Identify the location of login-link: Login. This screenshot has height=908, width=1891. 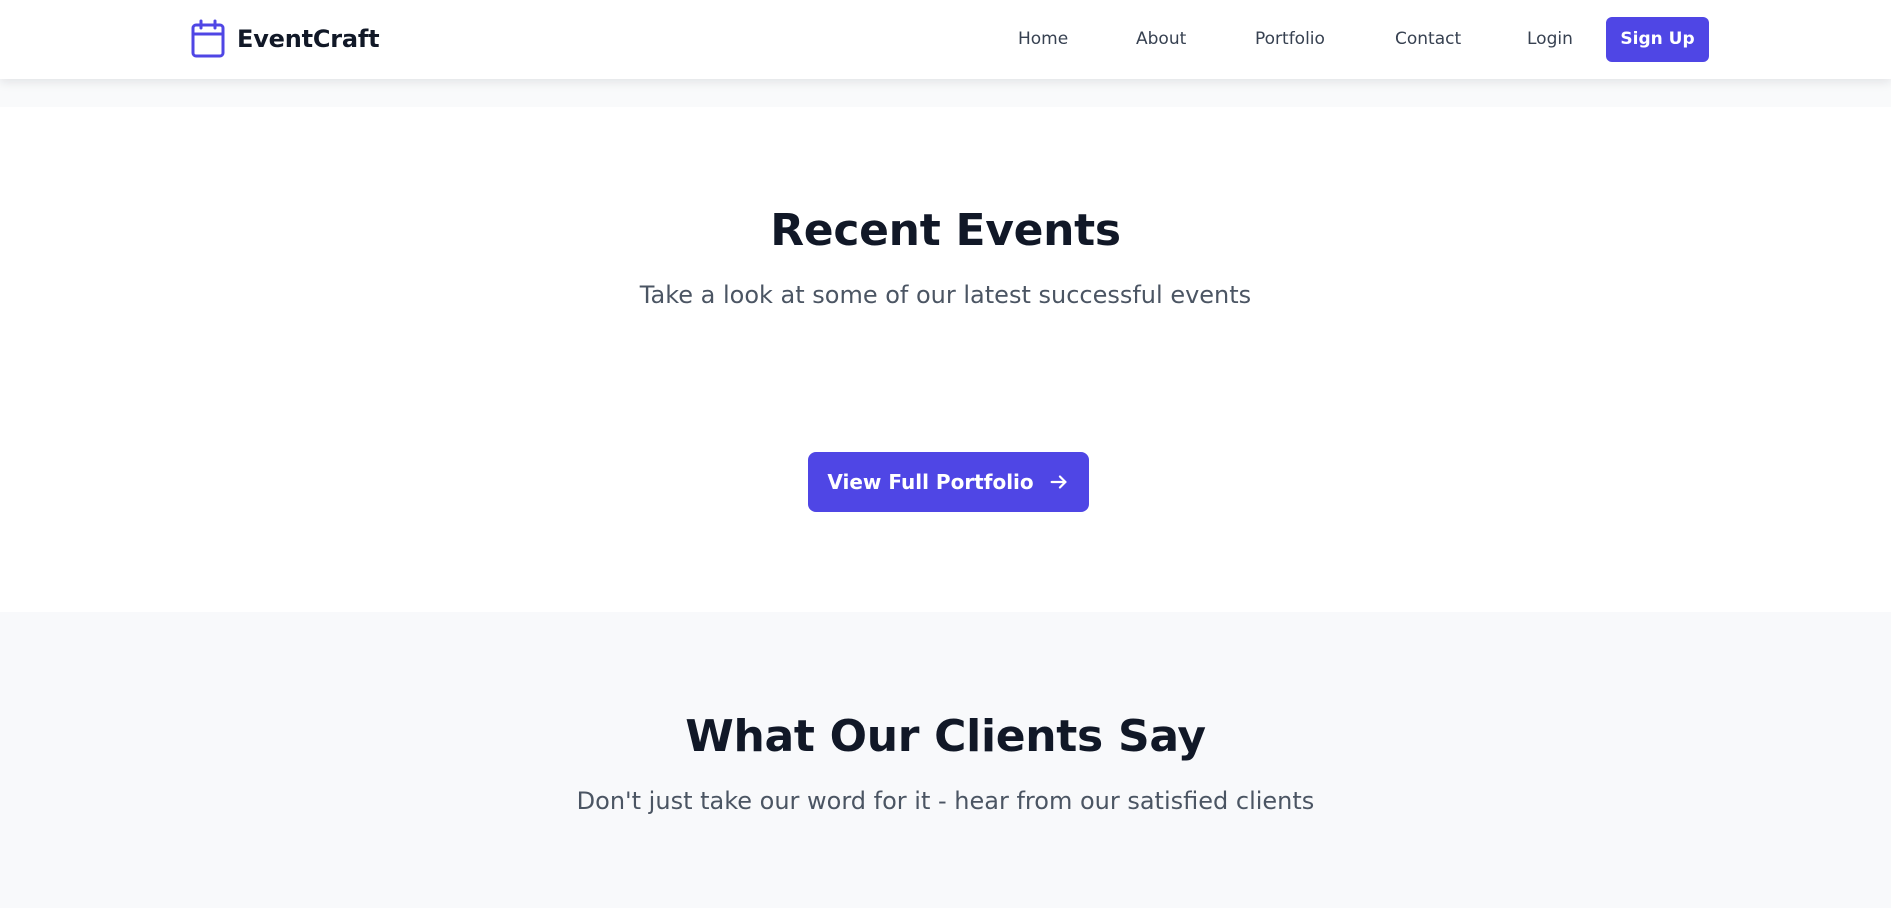
(1550, 39).